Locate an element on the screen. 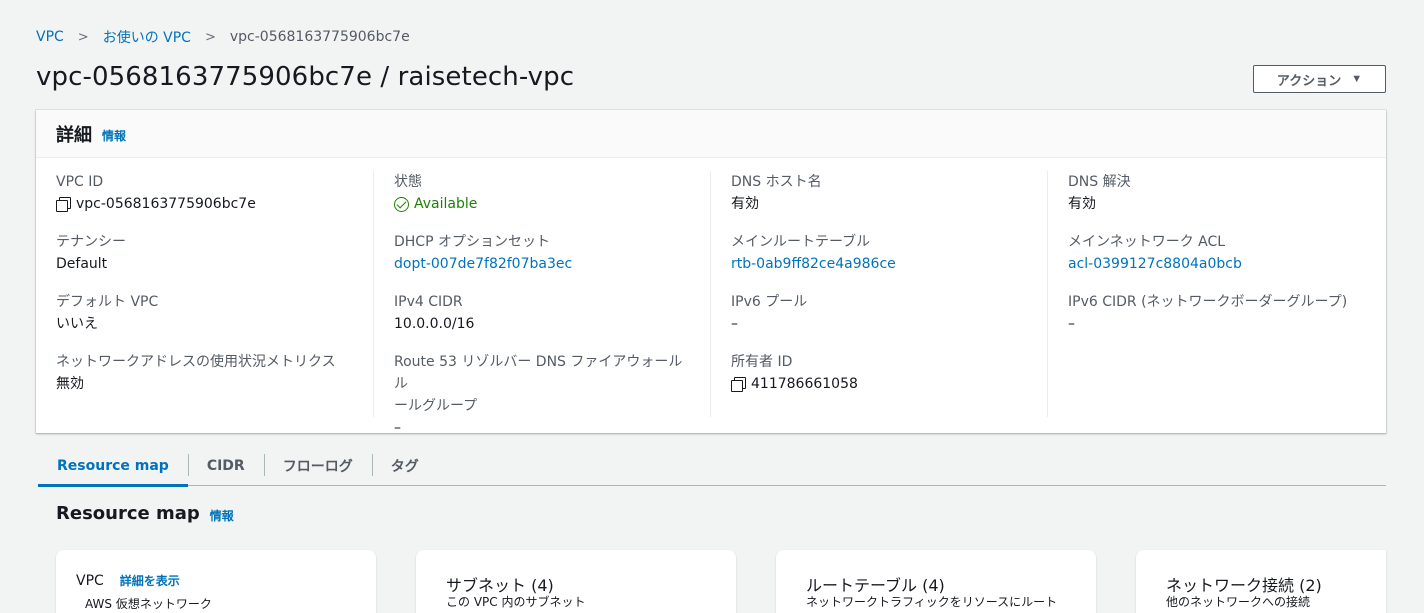 This screenshot has height=613, width=1424. field-main-route-table: メインルートテーブル rtb-0ab9ff82ce4a986ce is located at coordinates (881, 253).